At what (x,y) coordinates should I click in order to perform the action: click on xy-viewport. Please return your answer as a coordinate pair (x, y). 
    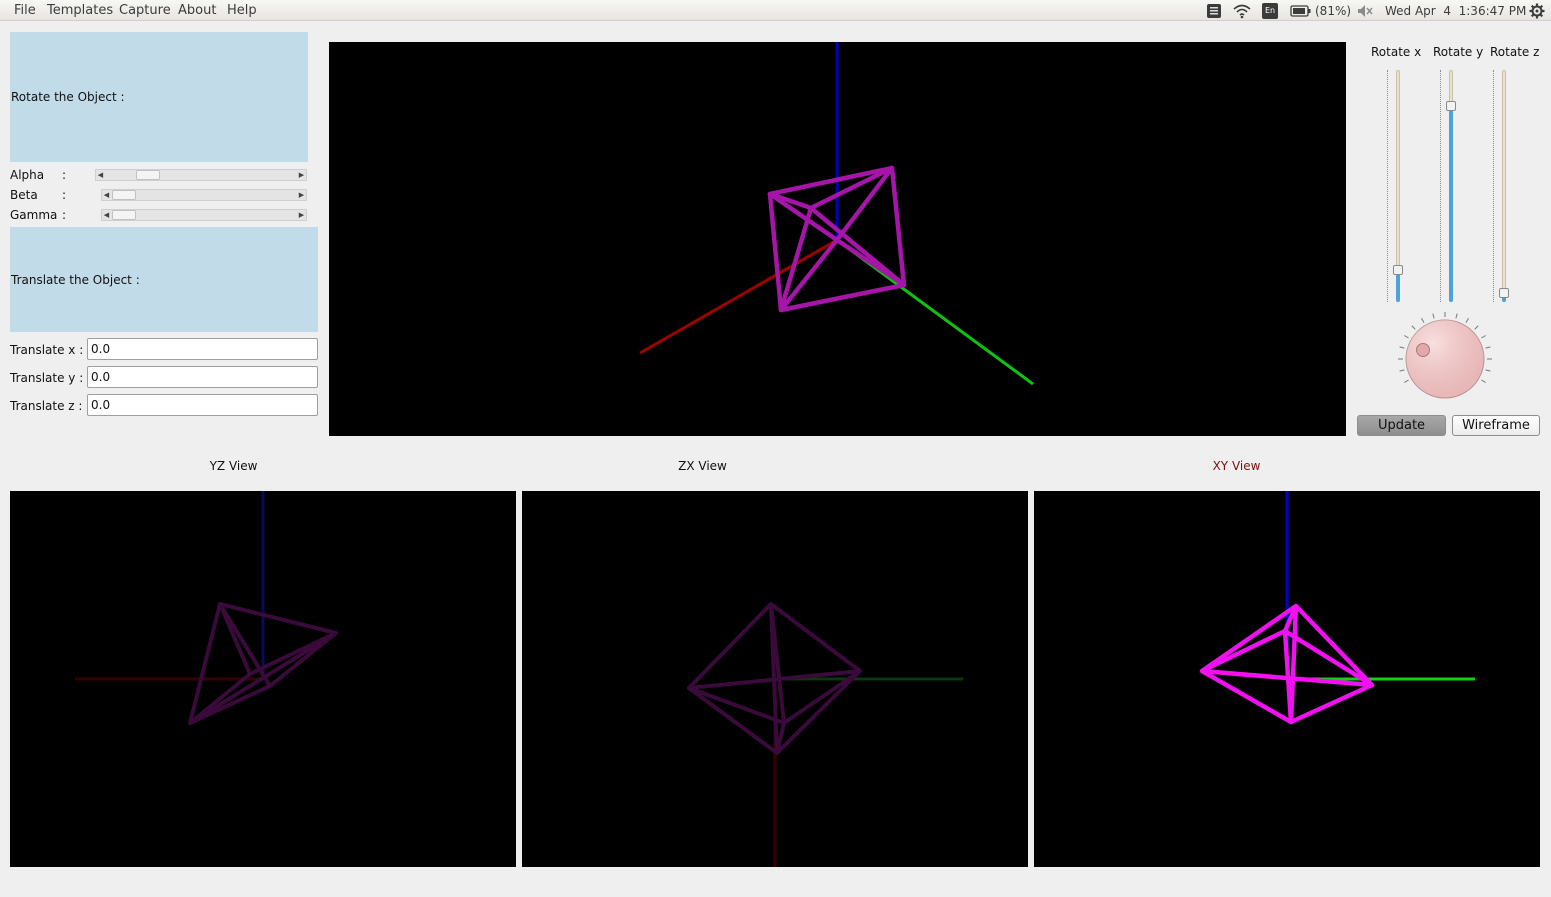
    Looking at the image, I should click on (1287, 679).